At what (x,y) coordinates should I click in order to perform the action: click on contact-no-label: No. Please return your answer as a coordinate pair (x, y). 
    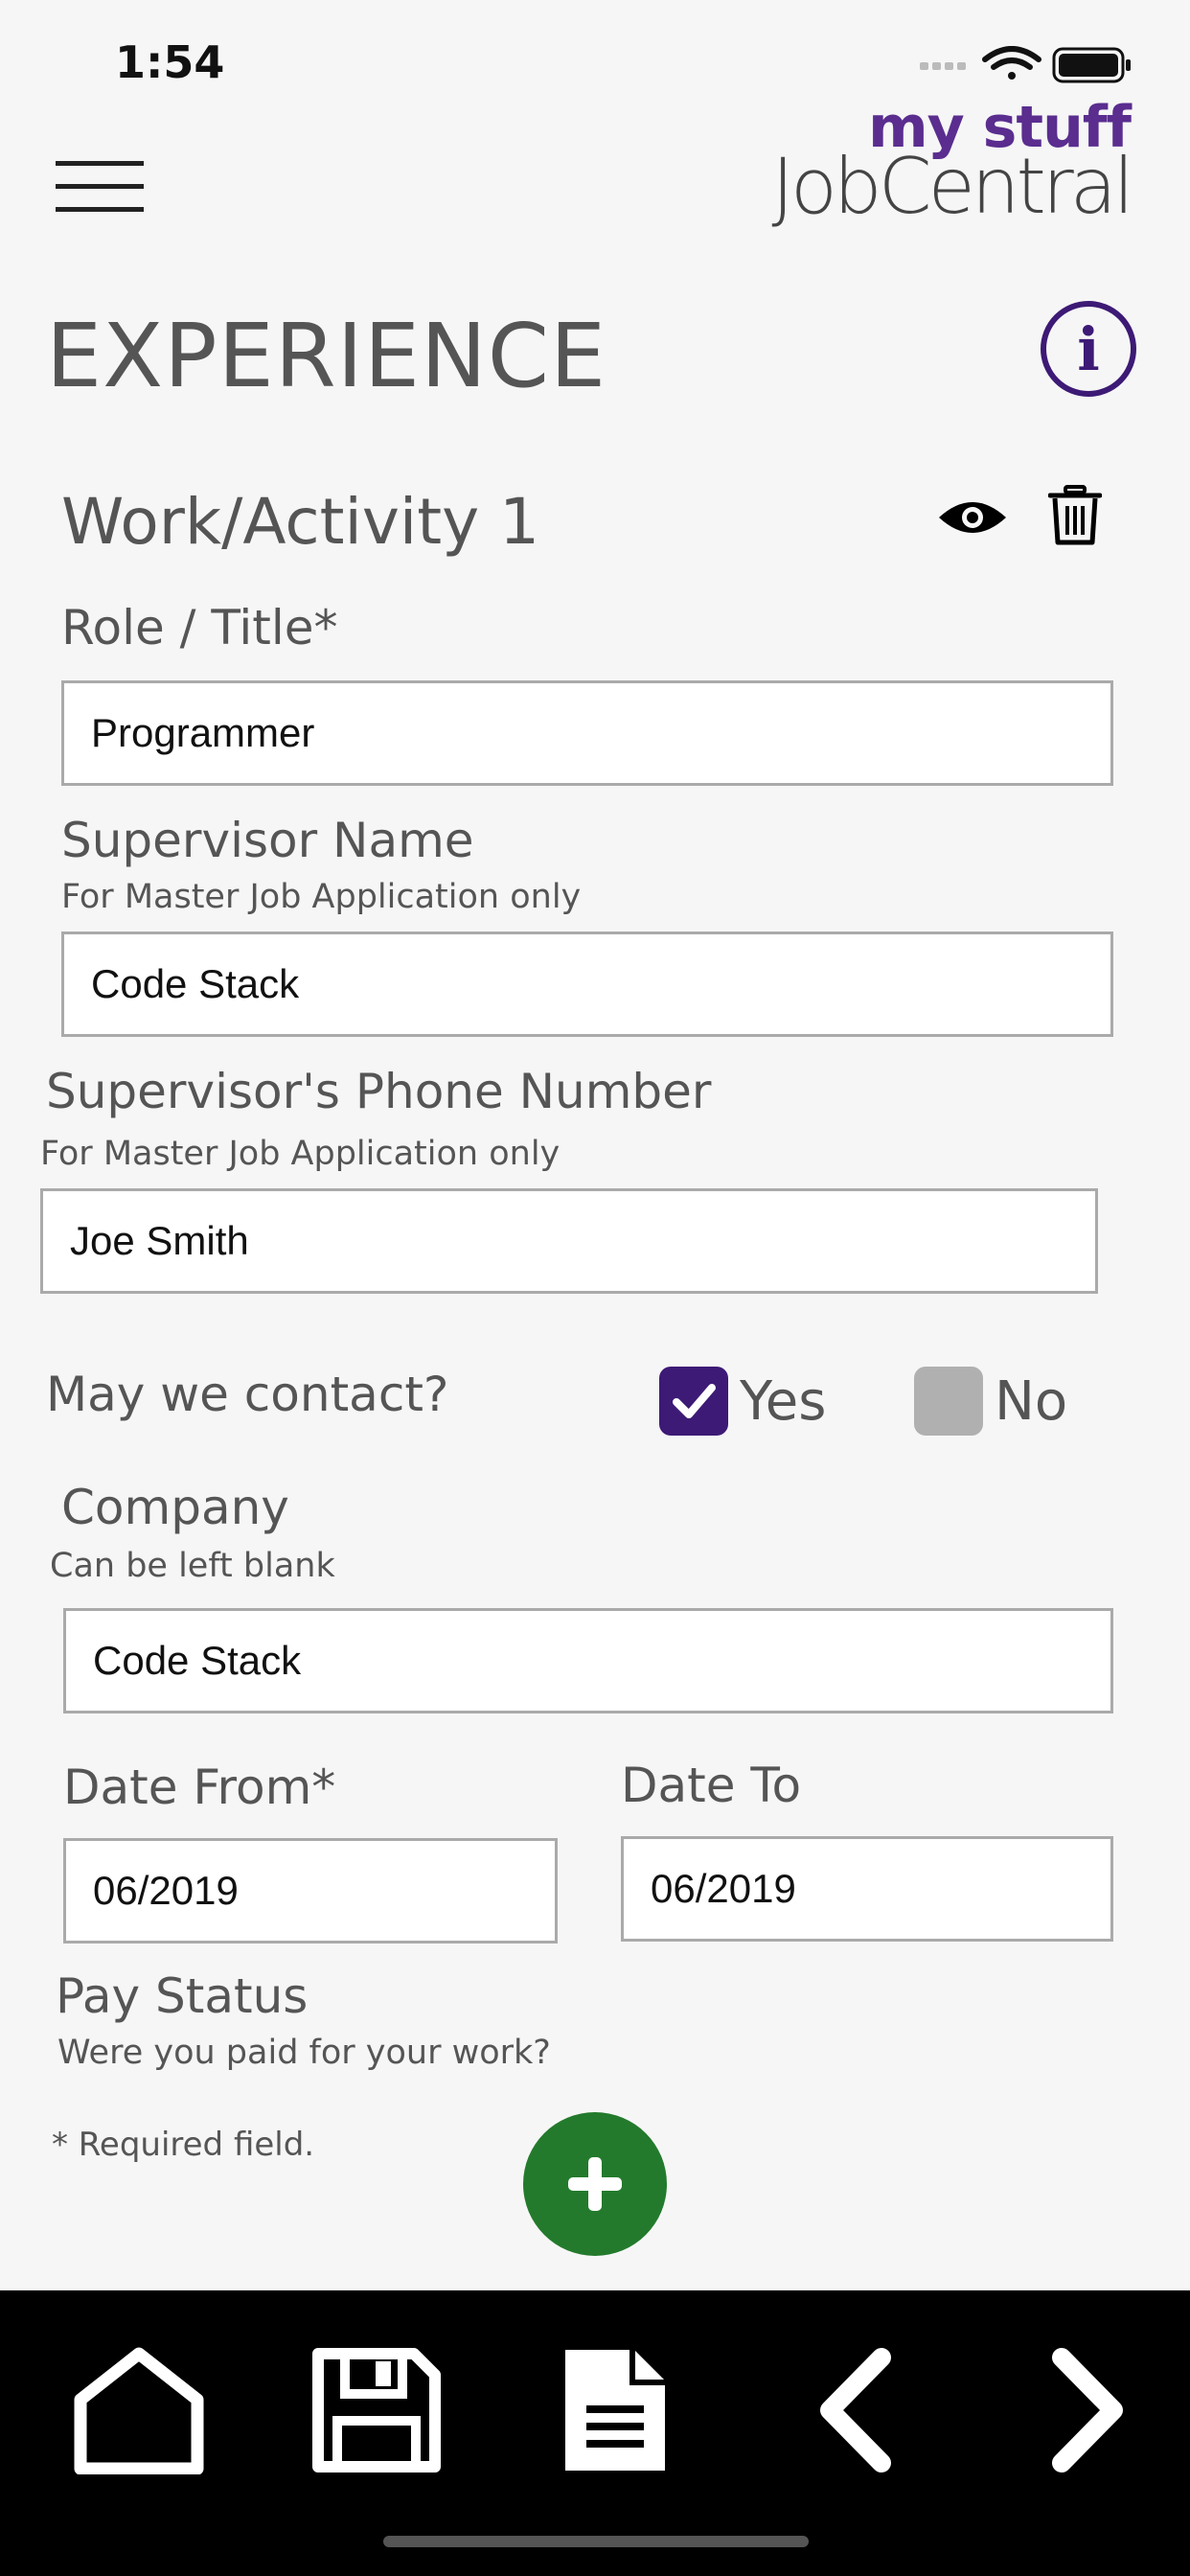
    Looking at the image, I should click on (1031, 1401).